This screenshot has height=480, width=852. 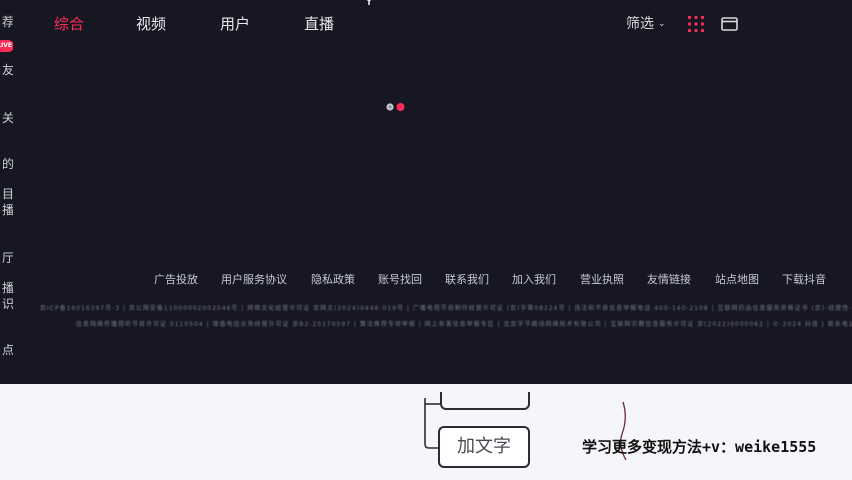 I want to click on mindmap-node, so click(x=485, y=401).